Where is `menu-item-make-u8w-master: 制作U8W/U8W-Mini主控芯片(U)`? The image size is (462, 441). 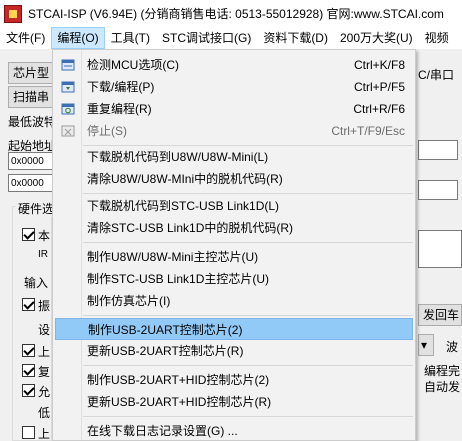 menu-item-make-u8w-master: 制作U8W/U8W-Mini主控芯片(U) is located at coordinates (234, 257).